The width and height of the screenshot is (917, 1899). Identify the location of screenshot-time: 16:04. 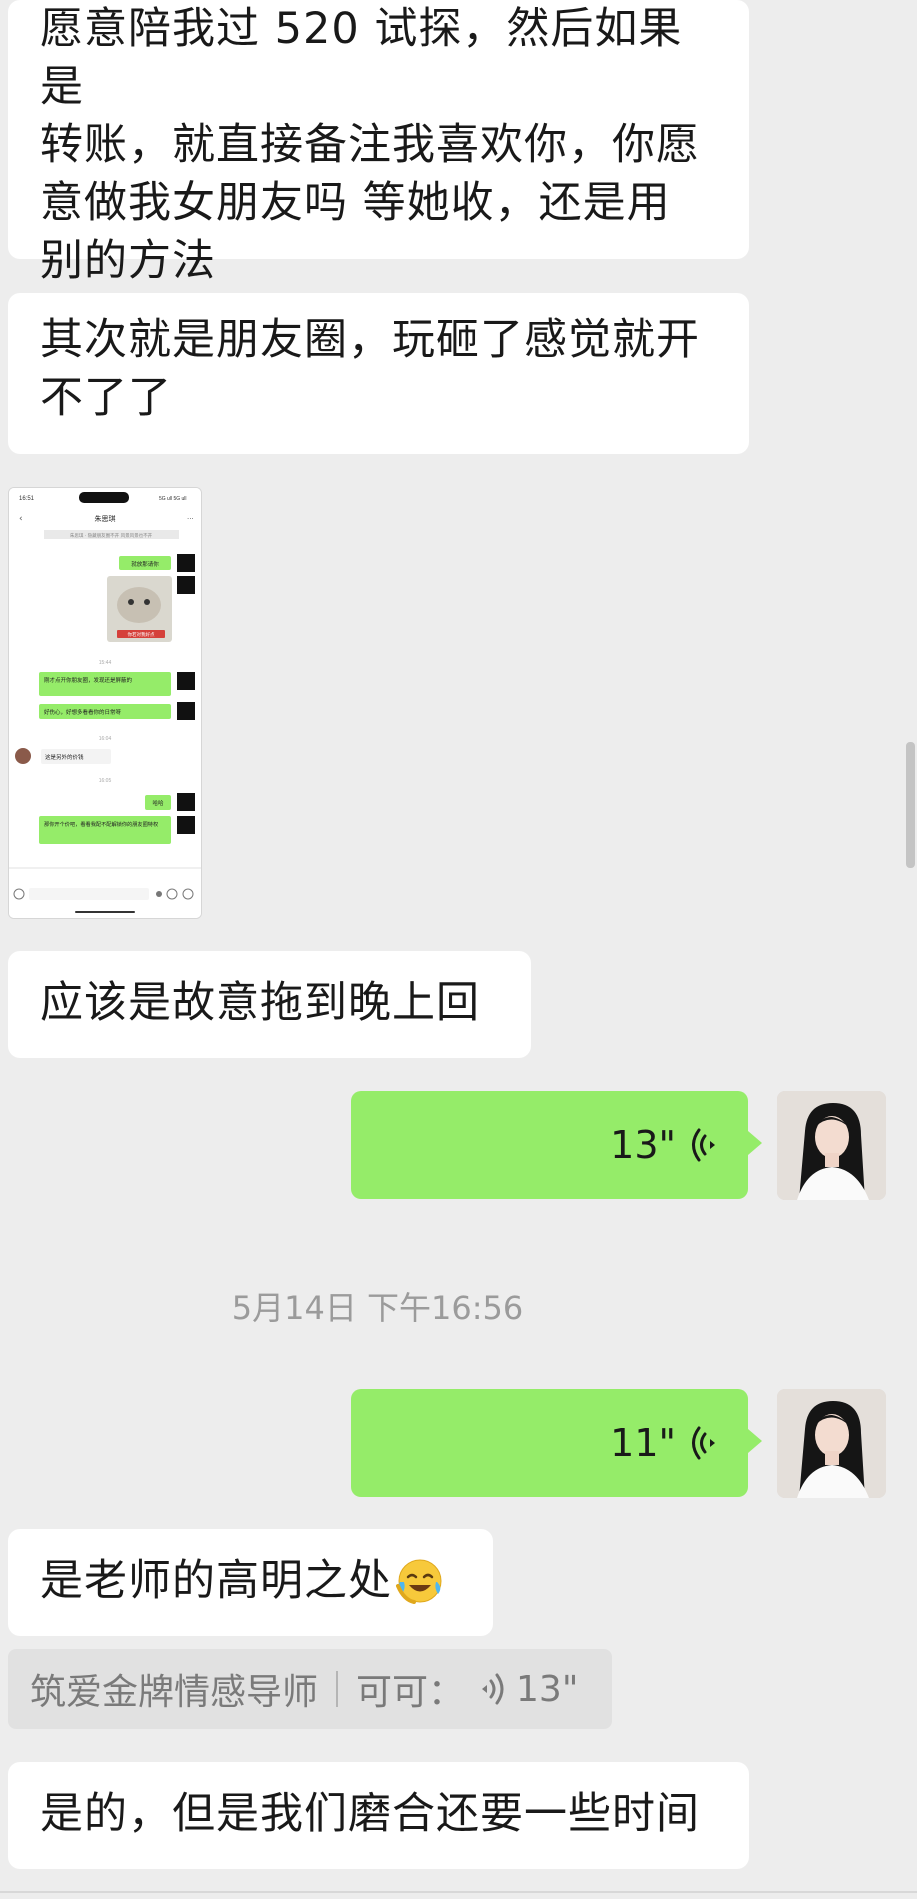
(105, 739).